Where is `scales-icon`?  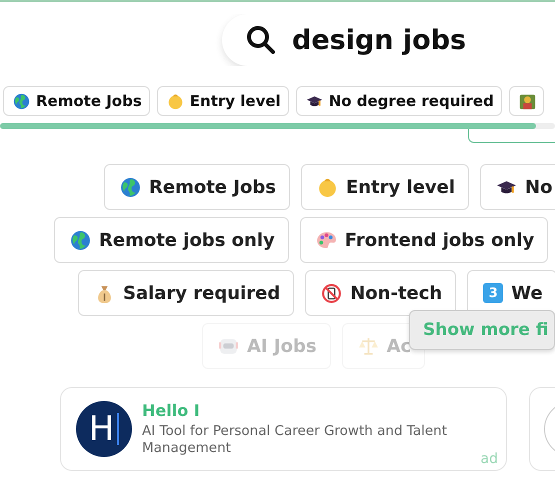
scales-icon is located at coordinates (368, 346).